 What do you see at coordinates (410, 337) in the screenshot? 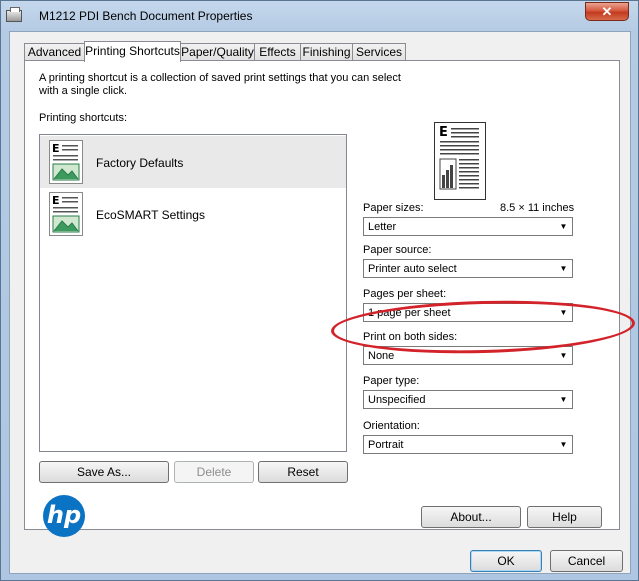
I see `print-both-sides-label: Print on both sides:` at bounding box center [410, 337].